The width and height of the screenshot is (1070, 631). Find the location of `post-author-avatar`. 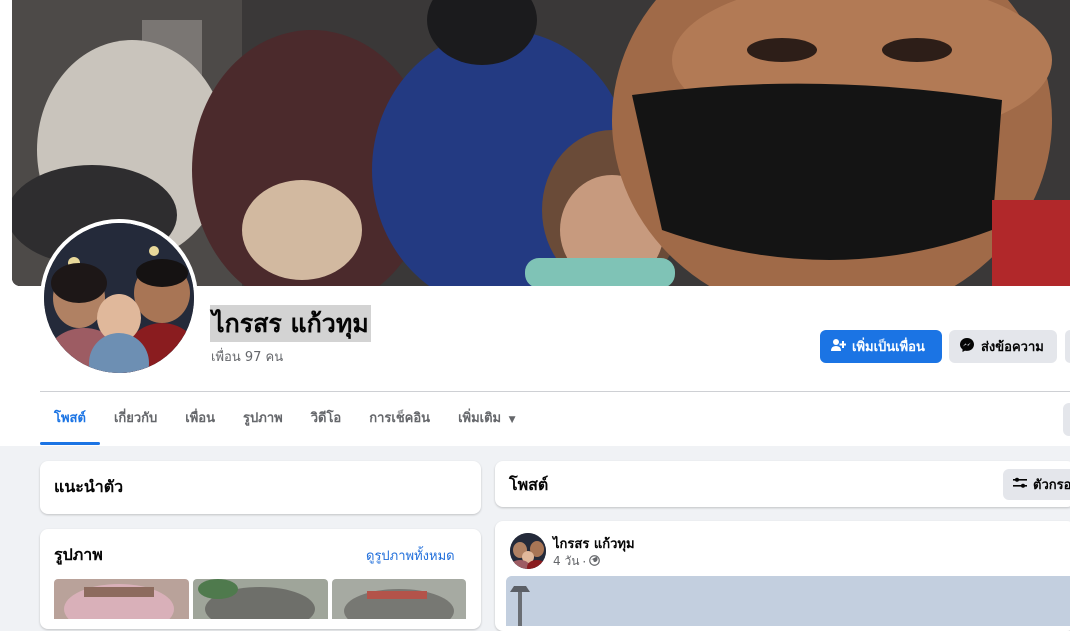

post-author-avatar is located at coordinates (528, 551).